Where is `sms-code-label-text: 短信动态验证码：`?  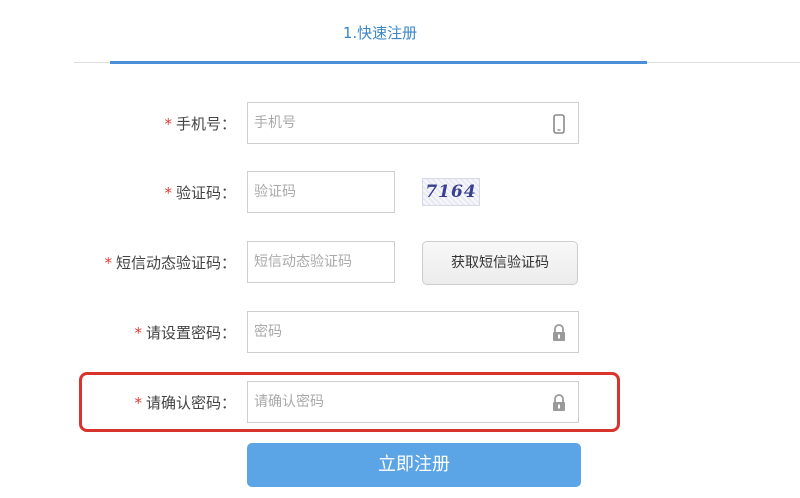 sms-code-label-text: 短信动态验证码： is located at coordinates (175, 263).